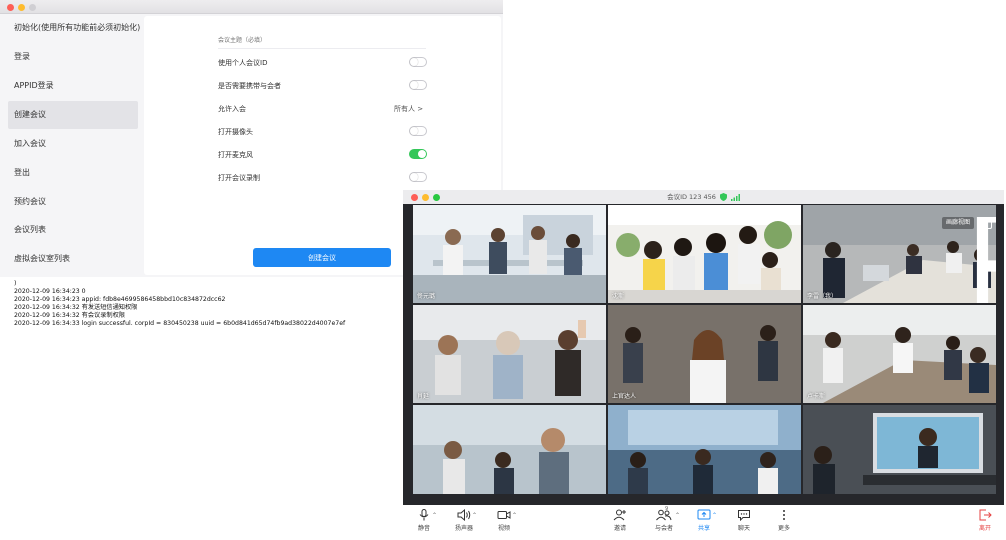  What do you see at coordinates (984, 528) in the screenshot?
I see `leave-label: 离开` at bounding box center [984, 528].